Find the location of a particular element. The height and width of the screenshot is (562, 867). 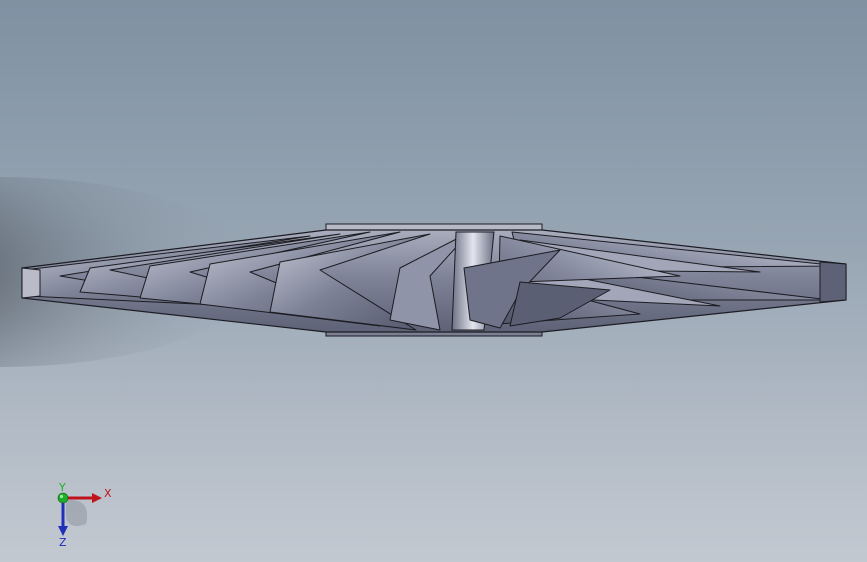

hub-top-rim is located at coordinates (434, 227).